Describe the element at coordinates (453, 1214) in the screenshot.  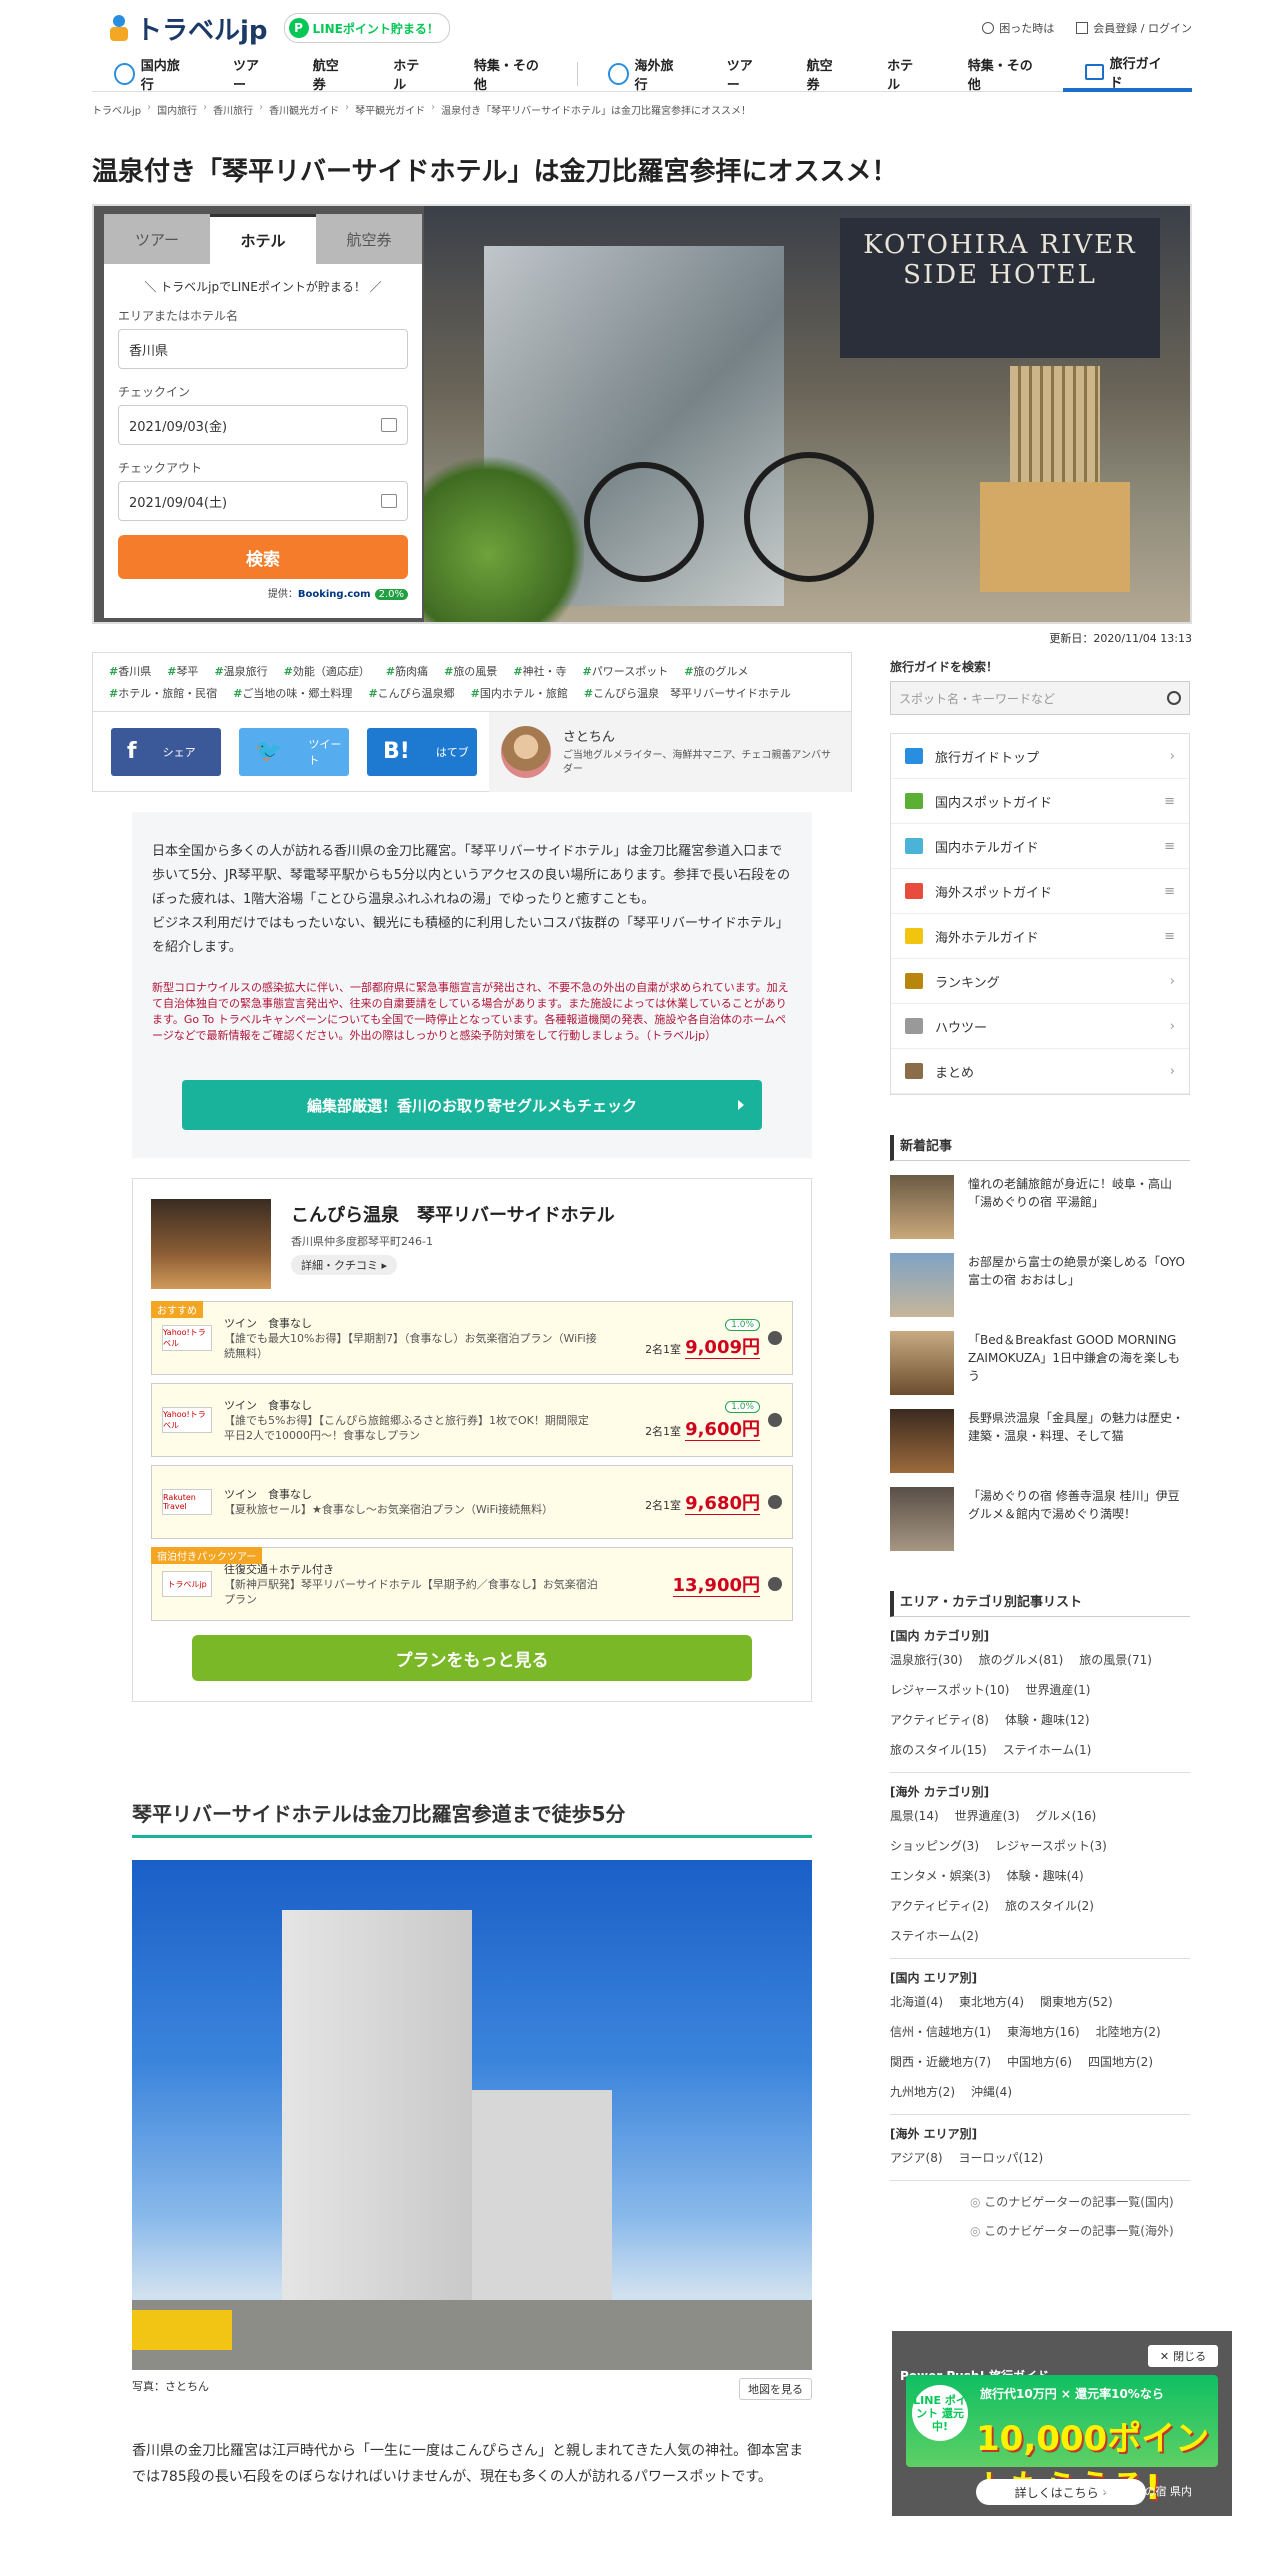
I see `hotel-name: こんぴら温泉 琴平リバーサイドホテル` at that location.